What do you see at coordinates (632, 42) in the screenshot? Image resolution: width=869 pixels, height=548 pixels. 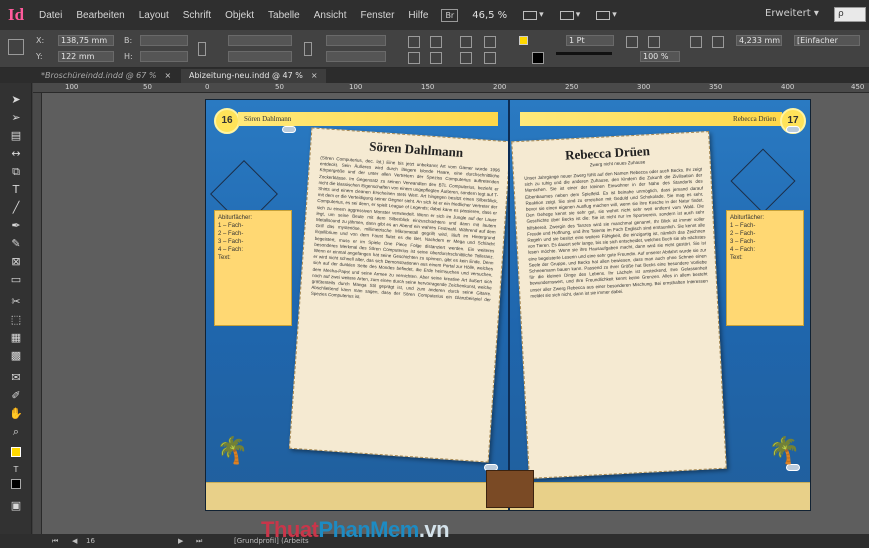 I see `frame-fitting-icon` at bounding box center [632, 42].